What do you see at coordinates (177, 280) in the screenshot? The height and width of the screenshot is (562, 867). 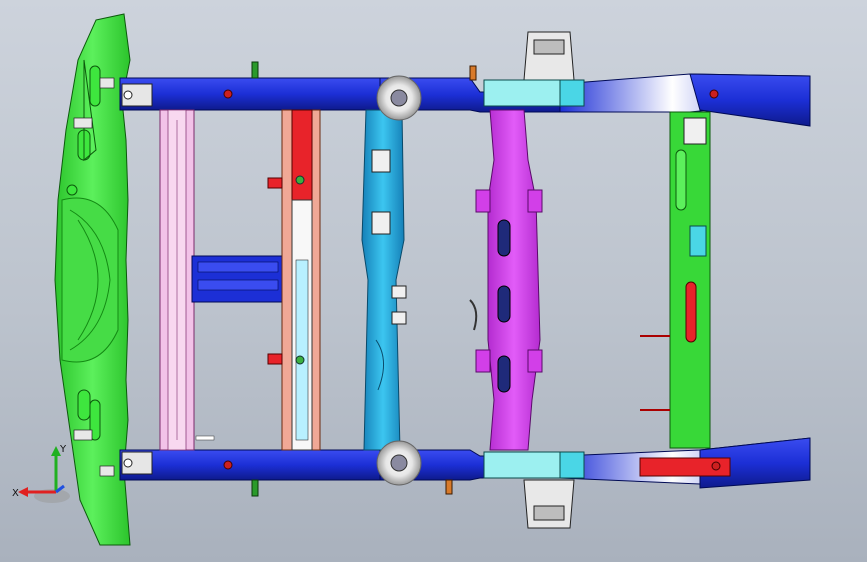 I see `pink-crossmember` at bounding box center [177, 280].